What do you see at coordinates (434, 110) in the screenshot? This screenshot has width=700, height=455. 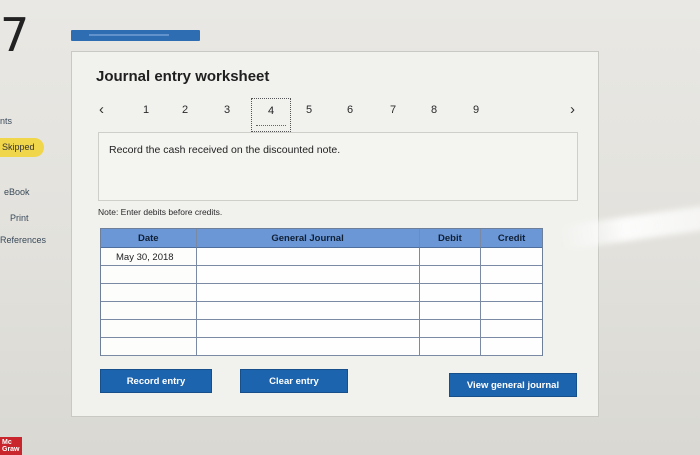 I see `page-8: 8` at bounding box center [434, 110].